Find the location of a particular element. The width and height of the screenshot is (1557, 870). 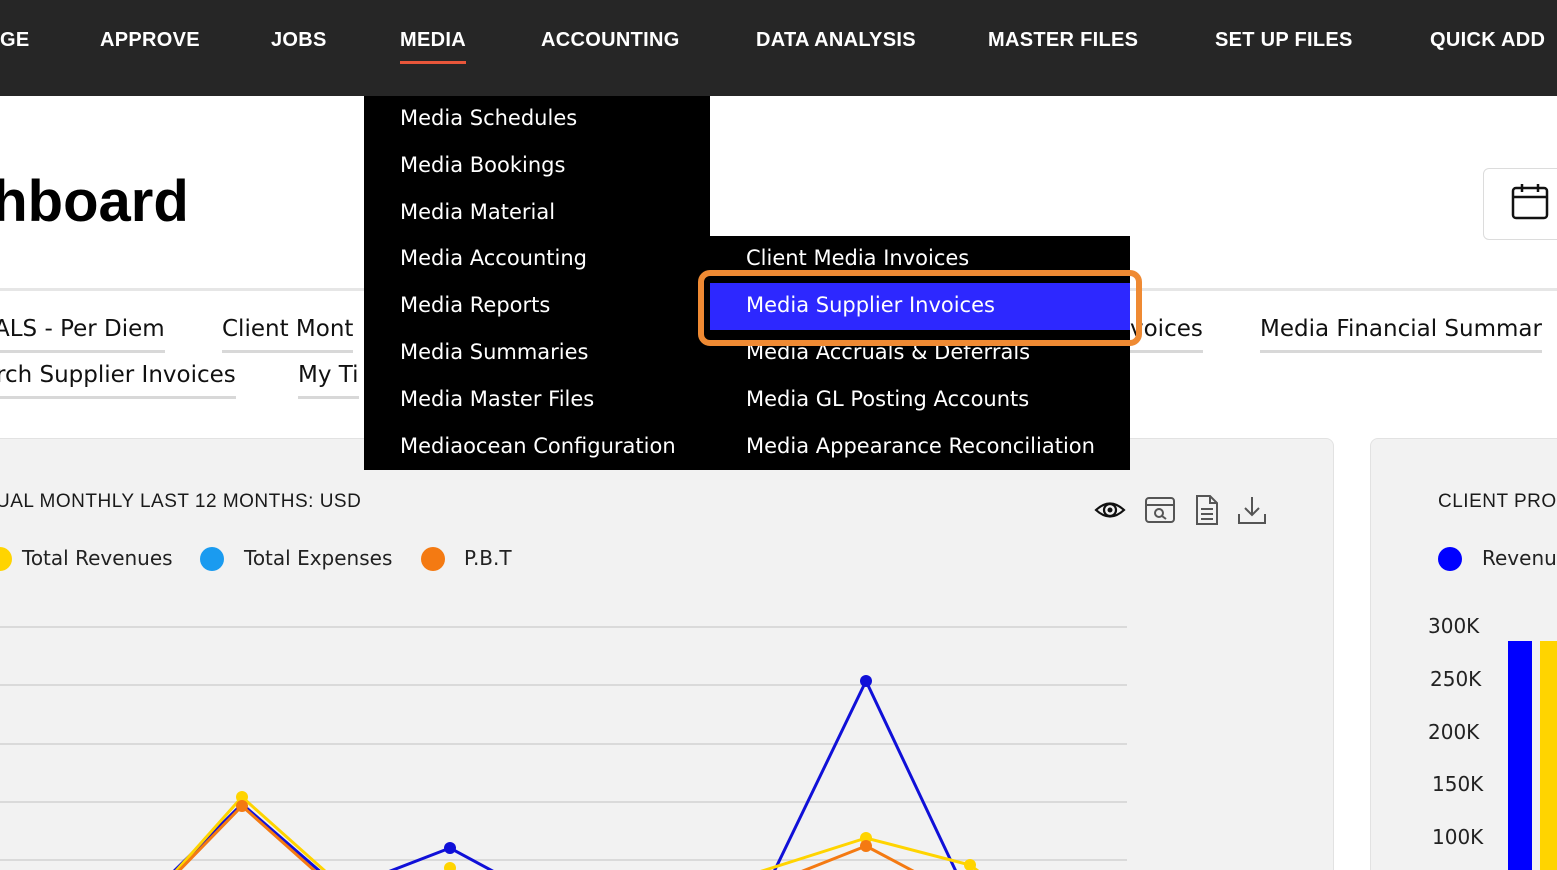

legend-dot-pbt is located at coordinates (433, 559).